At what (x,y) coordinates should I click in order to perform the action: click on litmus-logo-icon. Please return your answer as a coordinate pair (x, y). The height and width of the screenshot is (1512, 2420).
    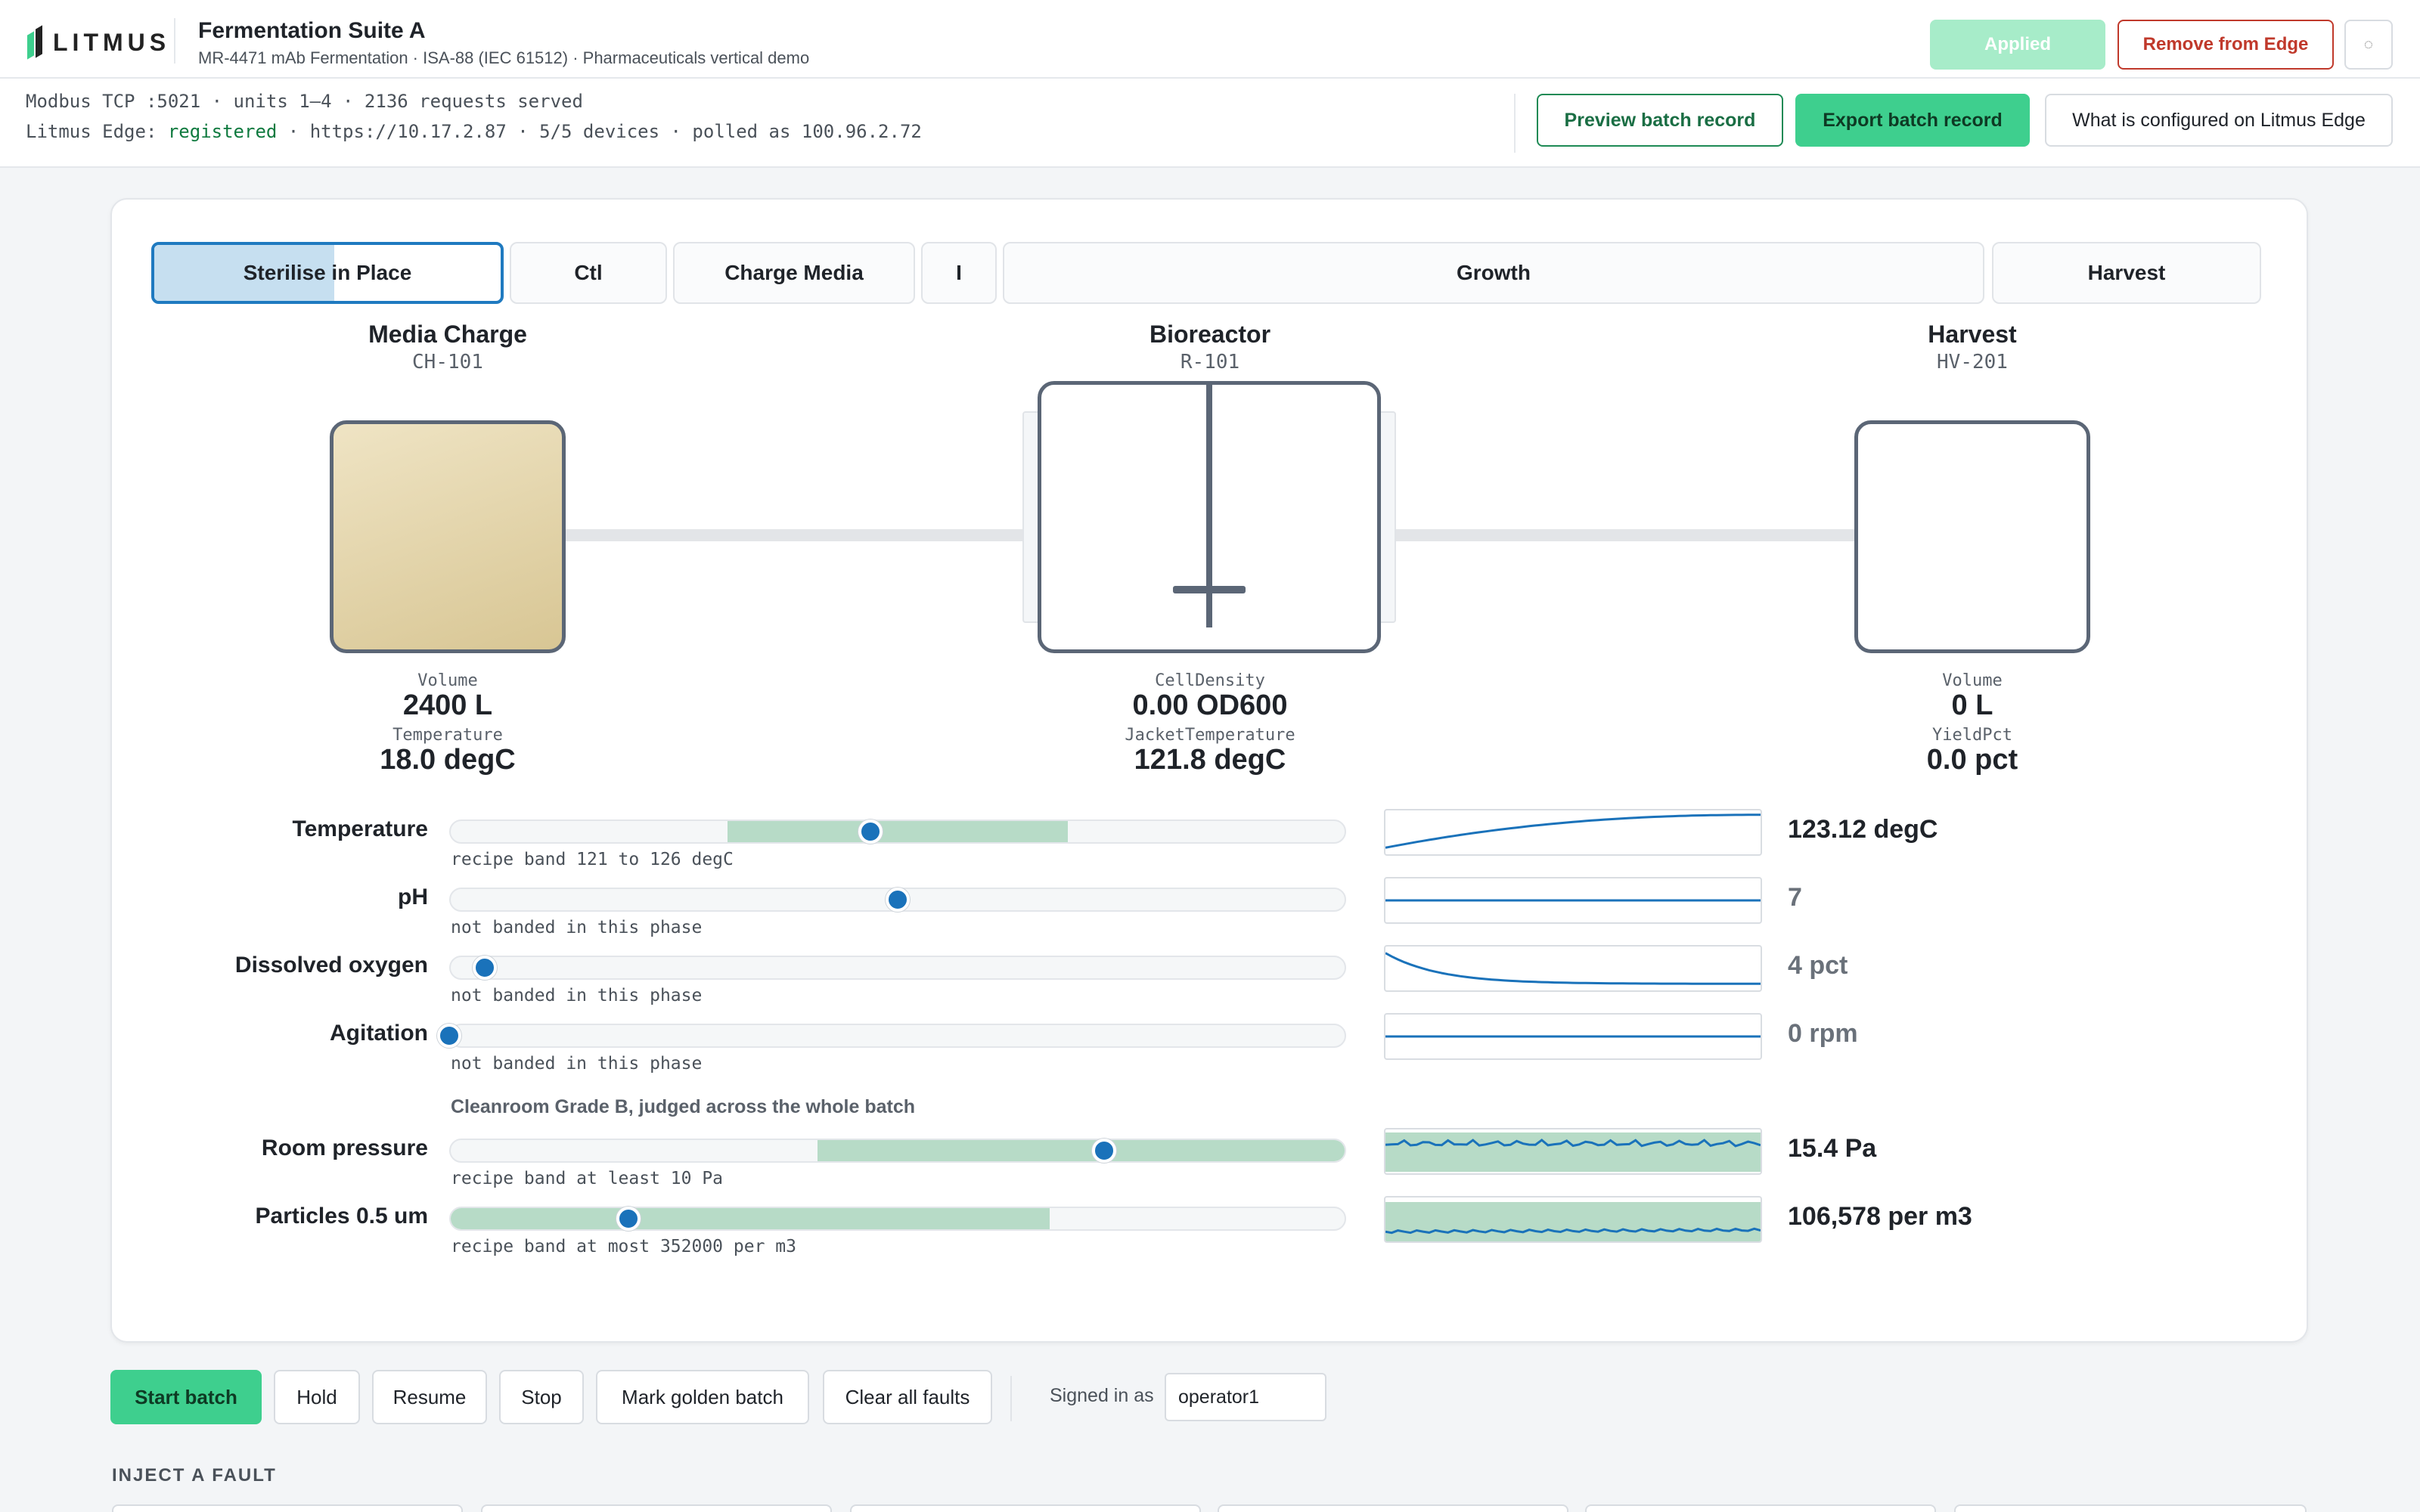
    Looking at the image, I should click on (35, 42).